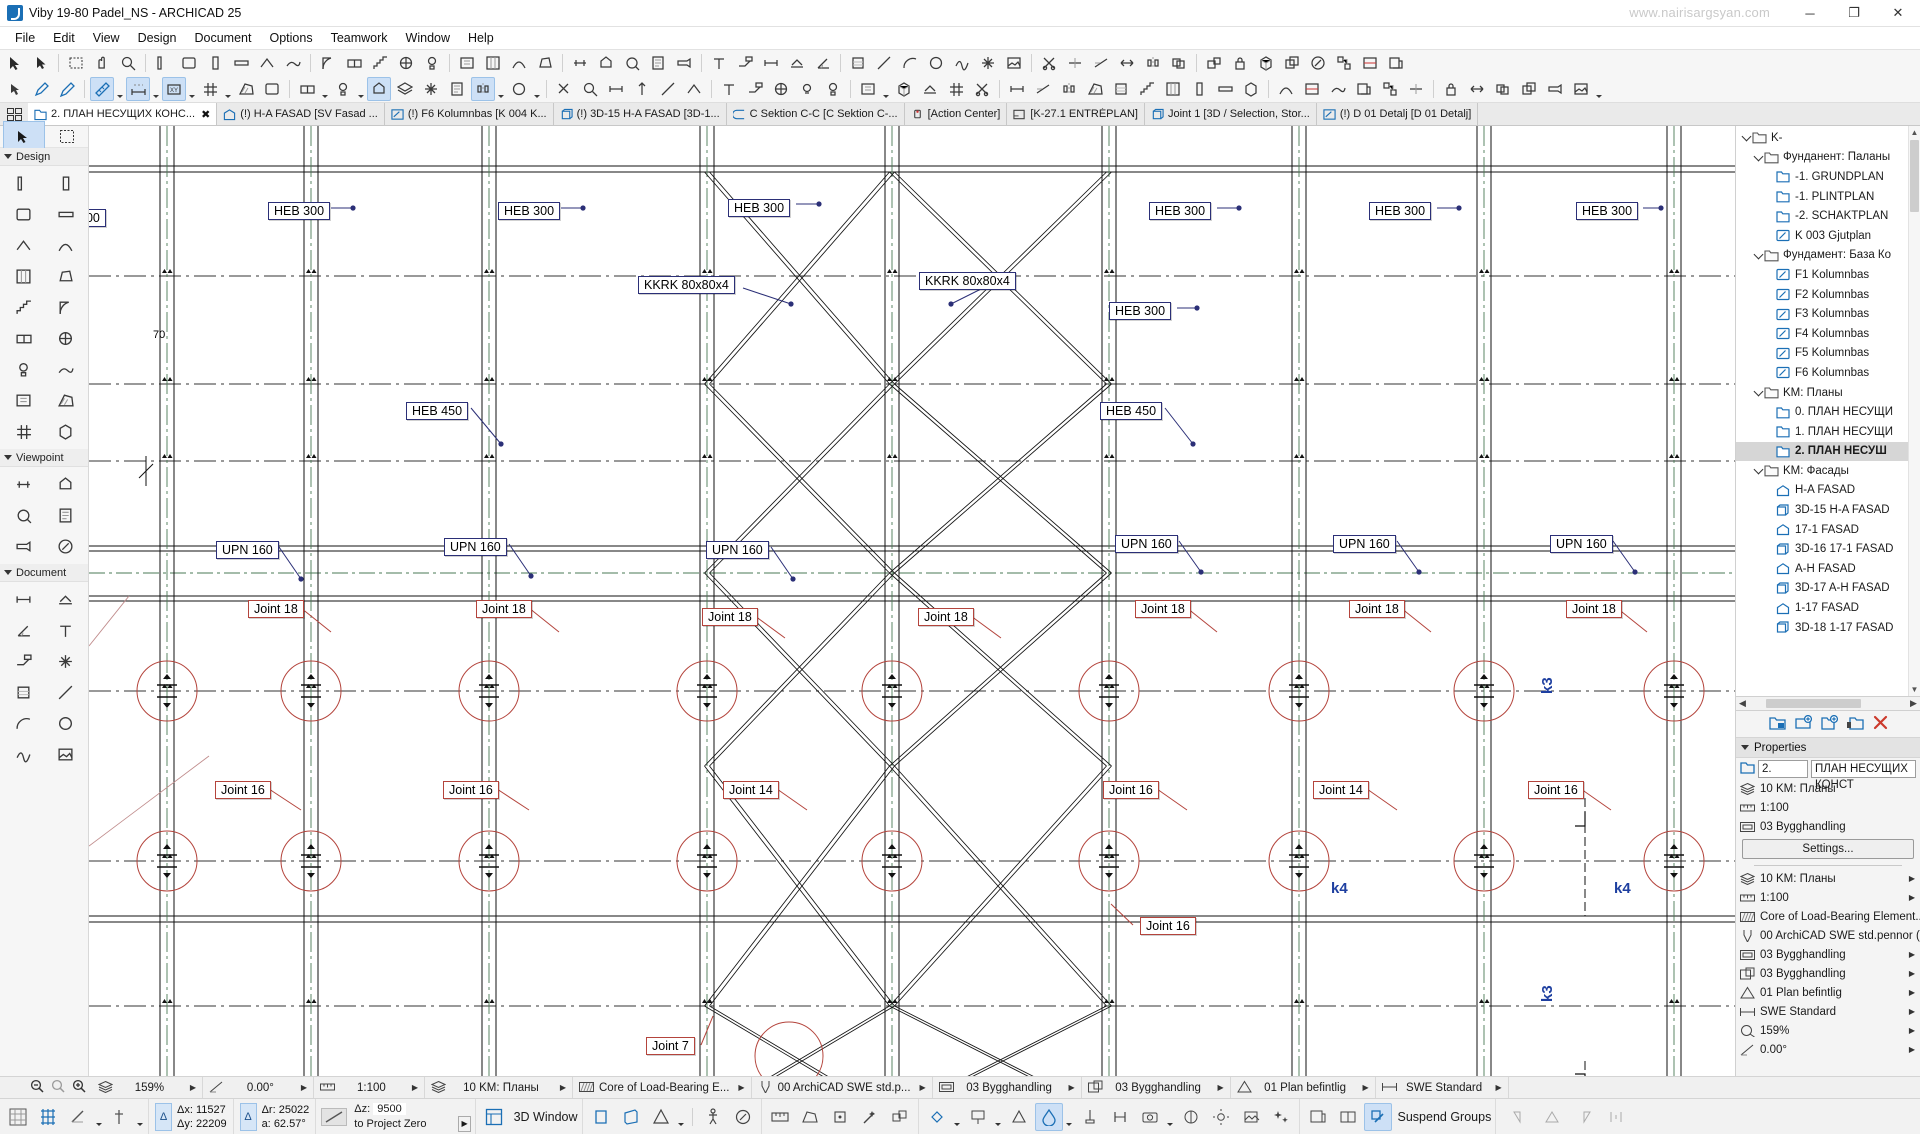 This screenshot has width=1920, height=1134. Describe the element at coordinates (157, 38) in the screenshot. I see `menu-design: Design` at that location.